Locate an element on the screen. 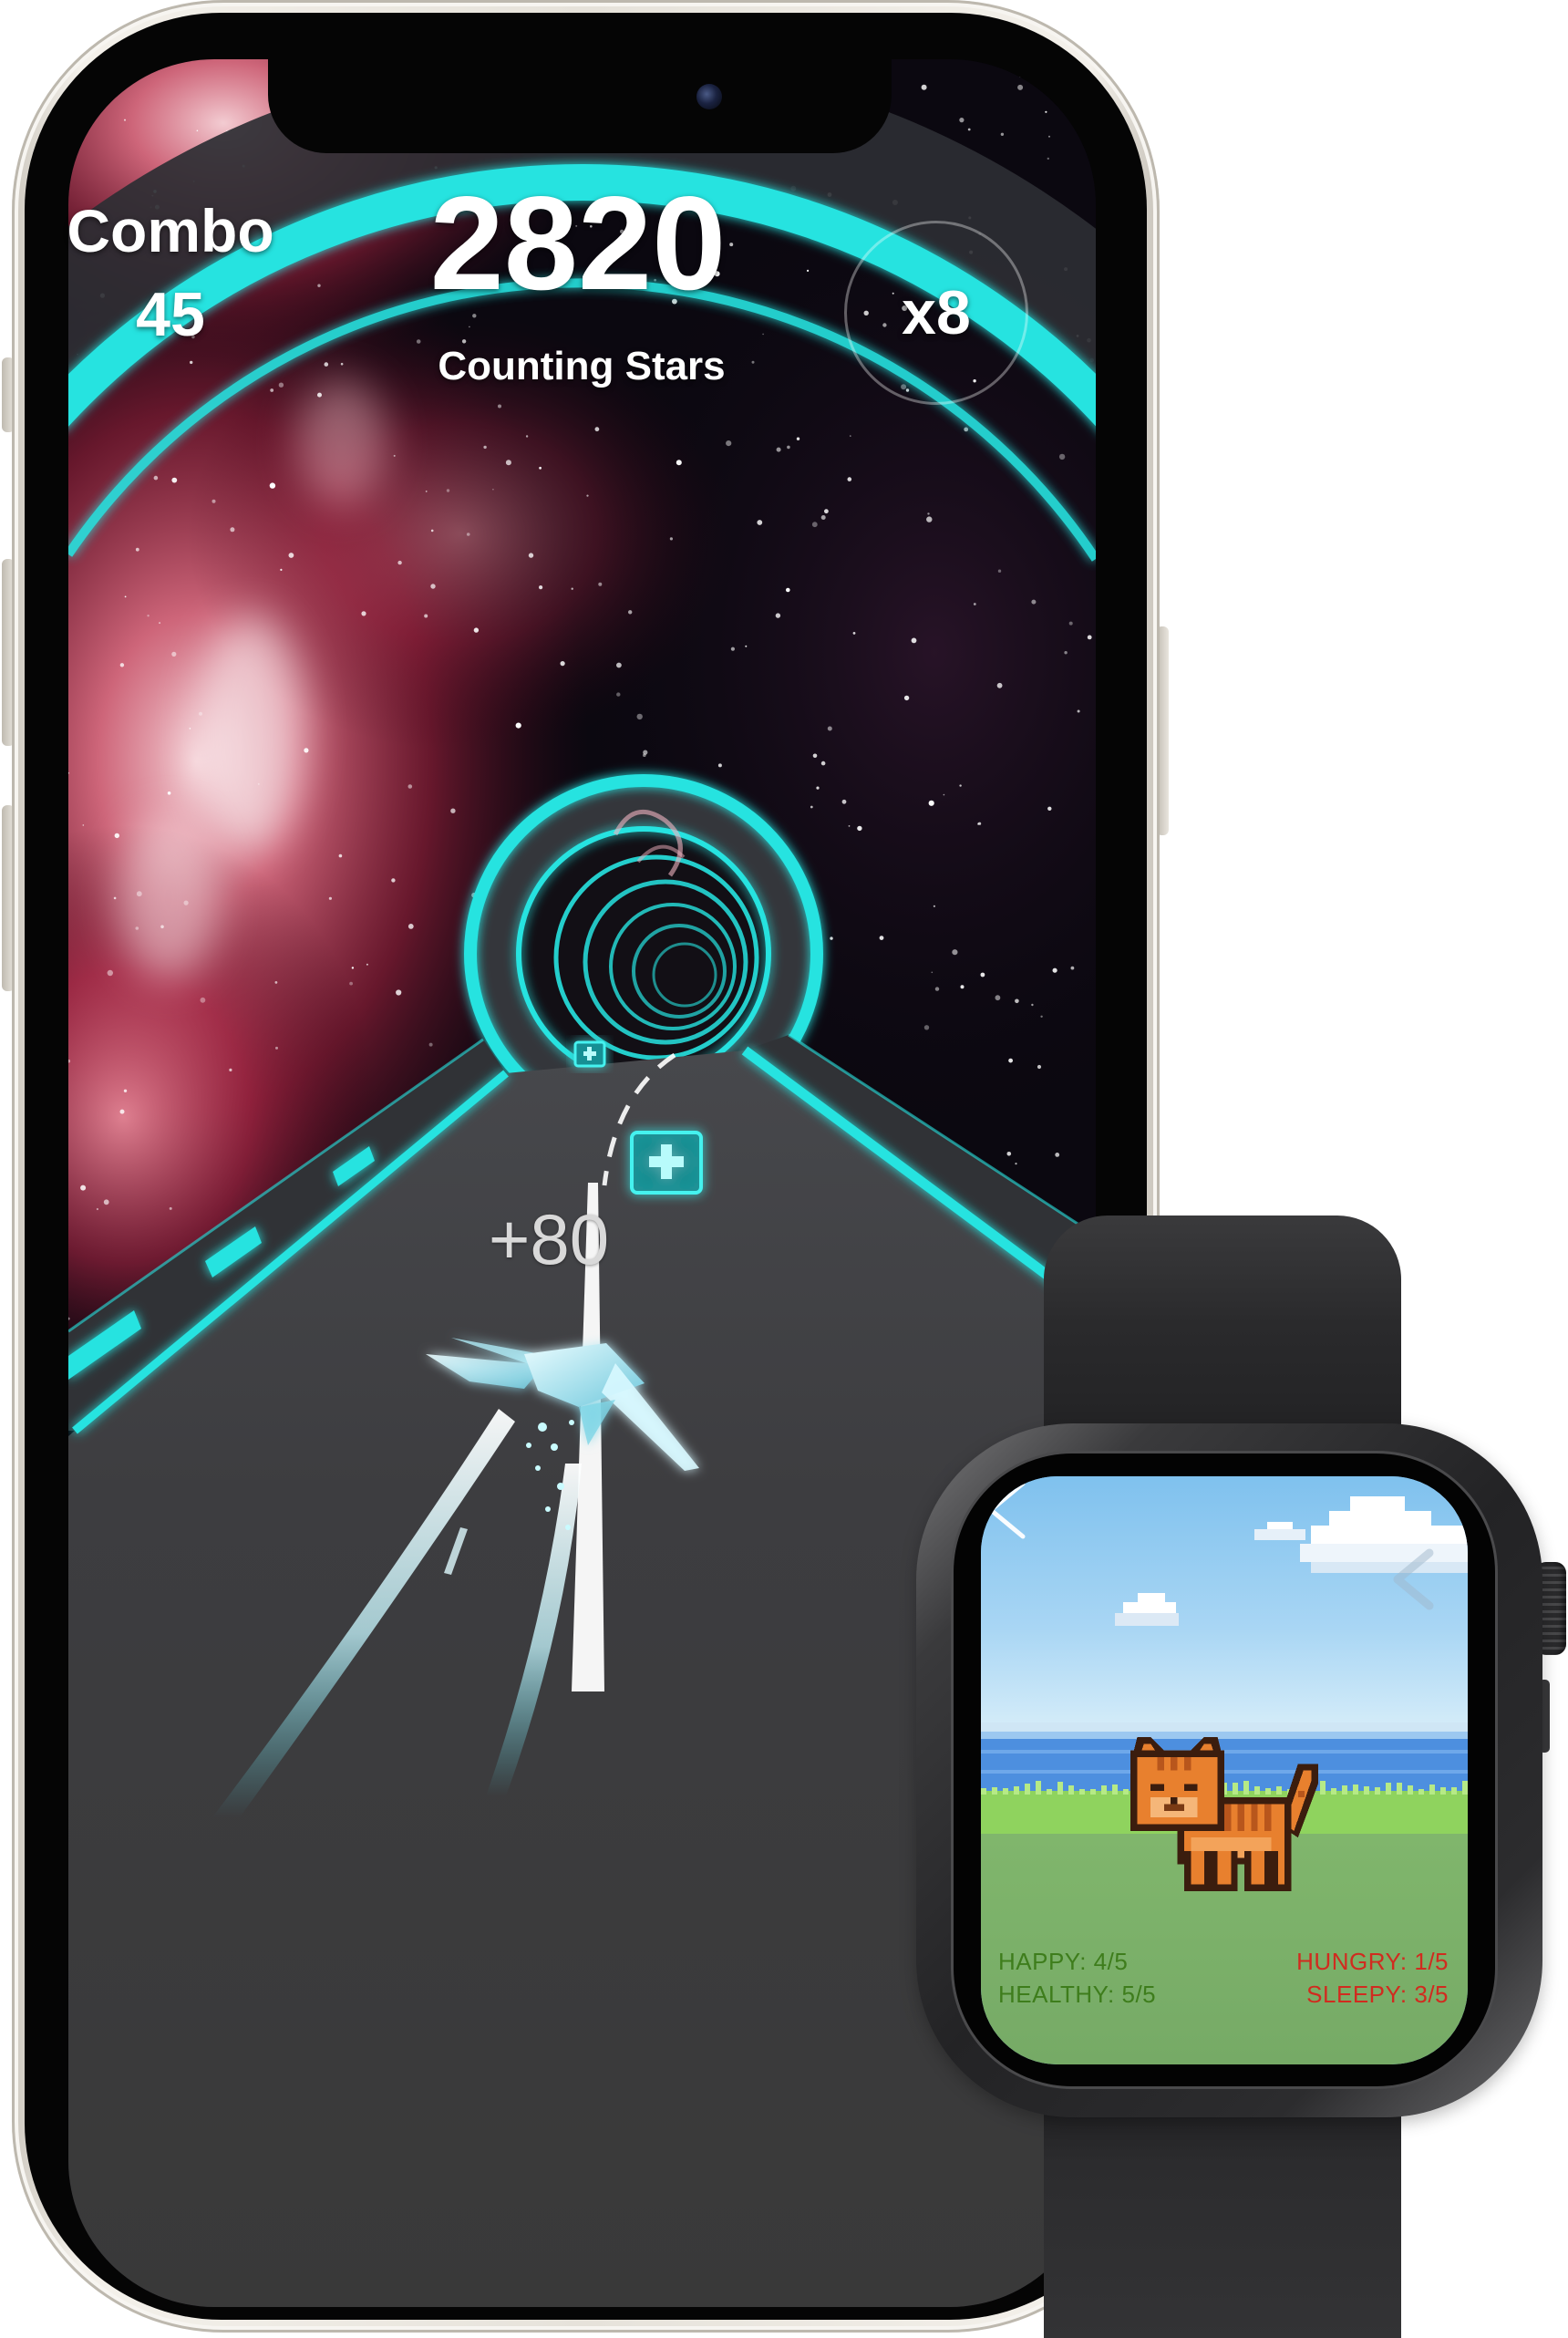 The height and width of the screenshot is (2338, 1568). score-popup: +80 is located at coordinates (549, 1239).